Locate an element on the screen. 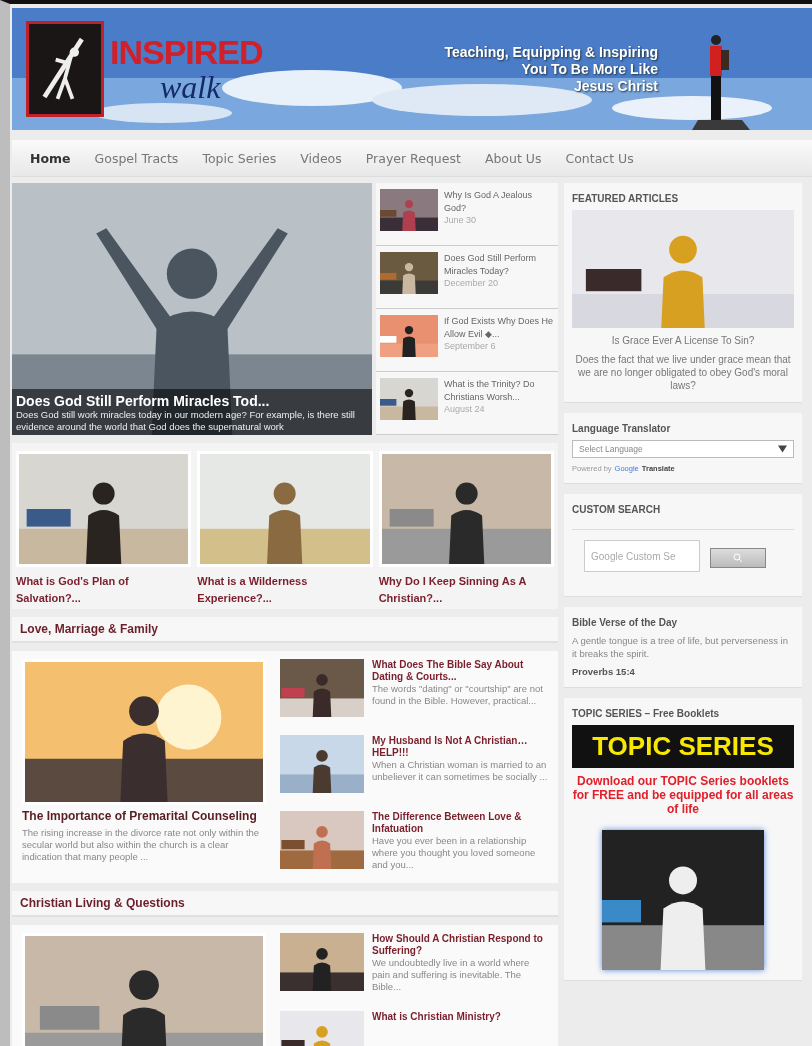 This screenshot has height=1046, width=812. search-field: Google Custom Se is located at coordinates (642, 556).